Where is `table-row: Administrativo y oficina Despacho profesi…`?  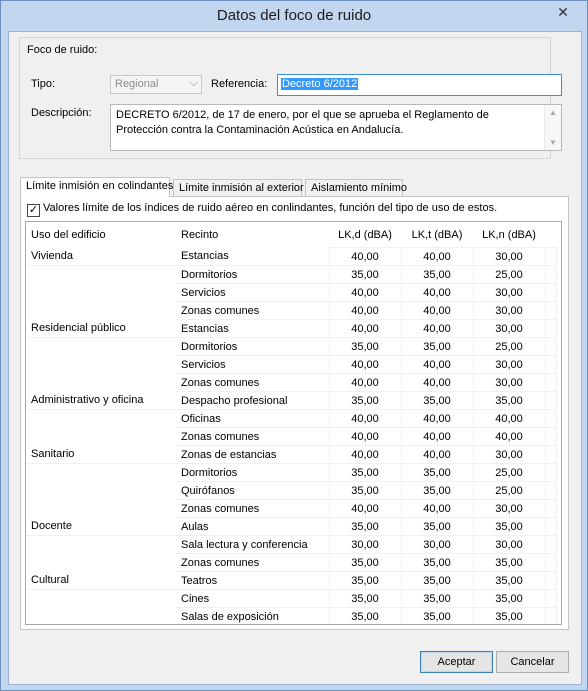
table-row: Administrativo y oficina Despacho profesi… is located at coordinates (291, 400).